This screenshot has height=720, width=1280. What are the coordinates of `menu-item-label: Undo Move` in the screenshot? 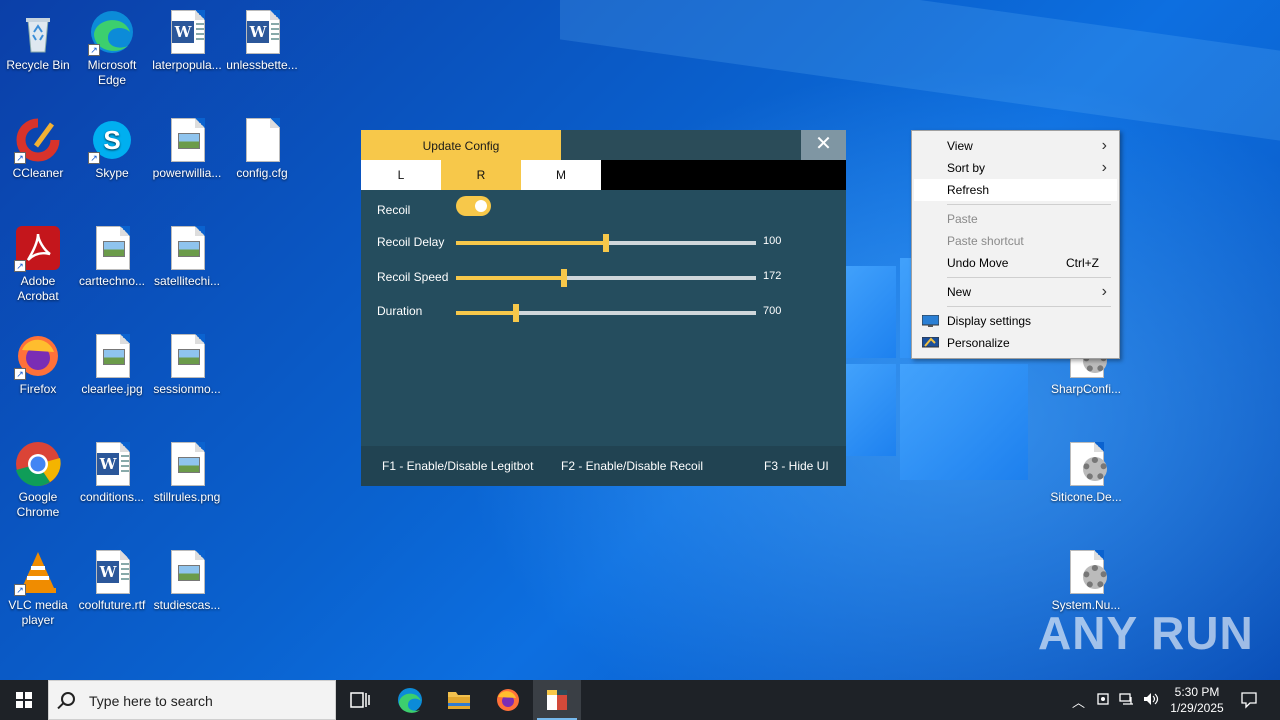 It's located at (978, 263).